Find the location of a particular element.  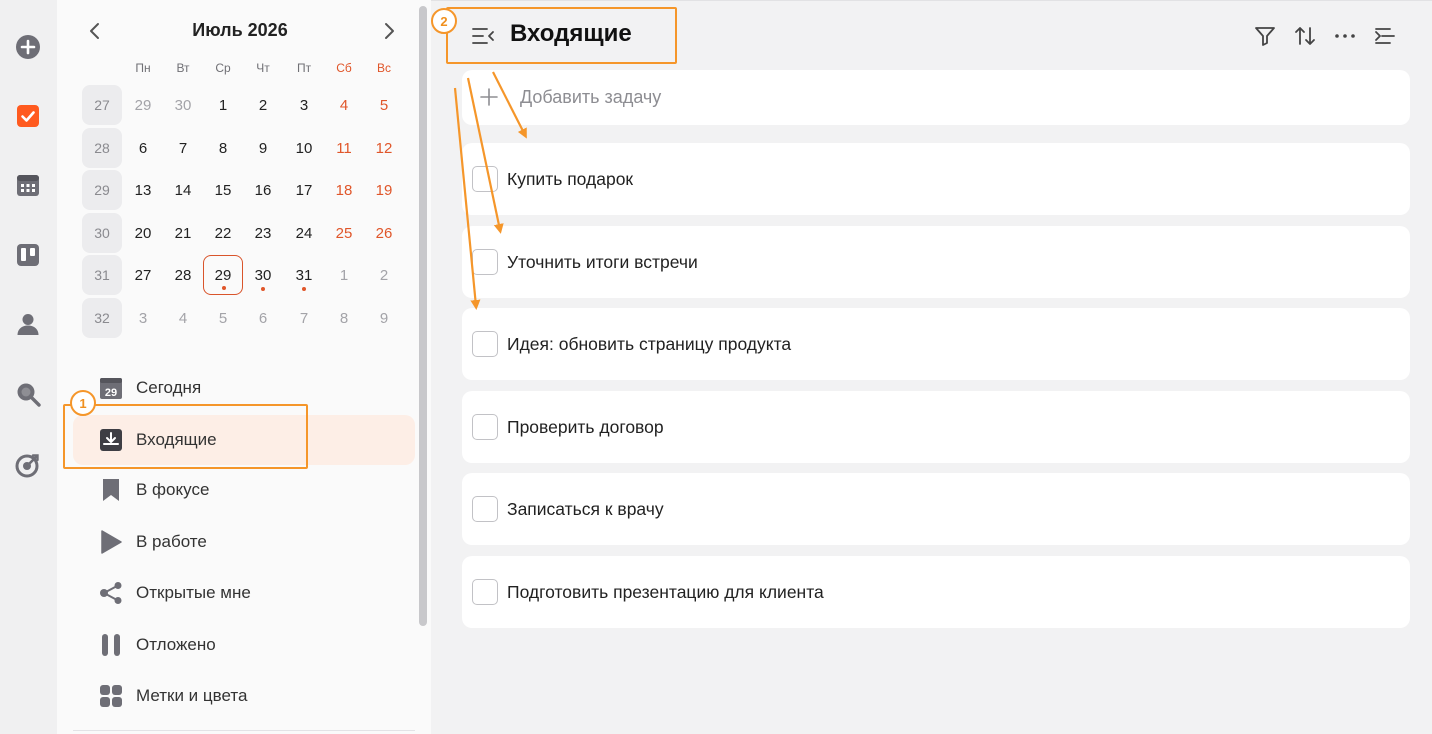

calendar-day: 25 is located at coordinates (344, 233).